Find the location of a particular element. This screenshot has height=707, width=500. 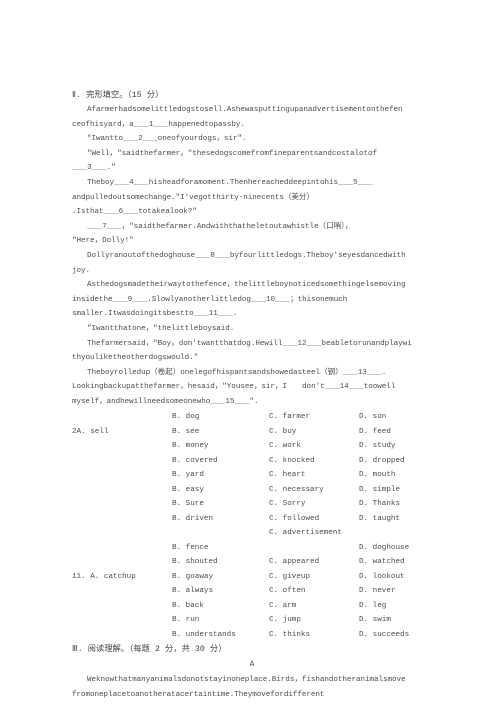

option-choice-c: C. heart is located at coordinates (314, 475).